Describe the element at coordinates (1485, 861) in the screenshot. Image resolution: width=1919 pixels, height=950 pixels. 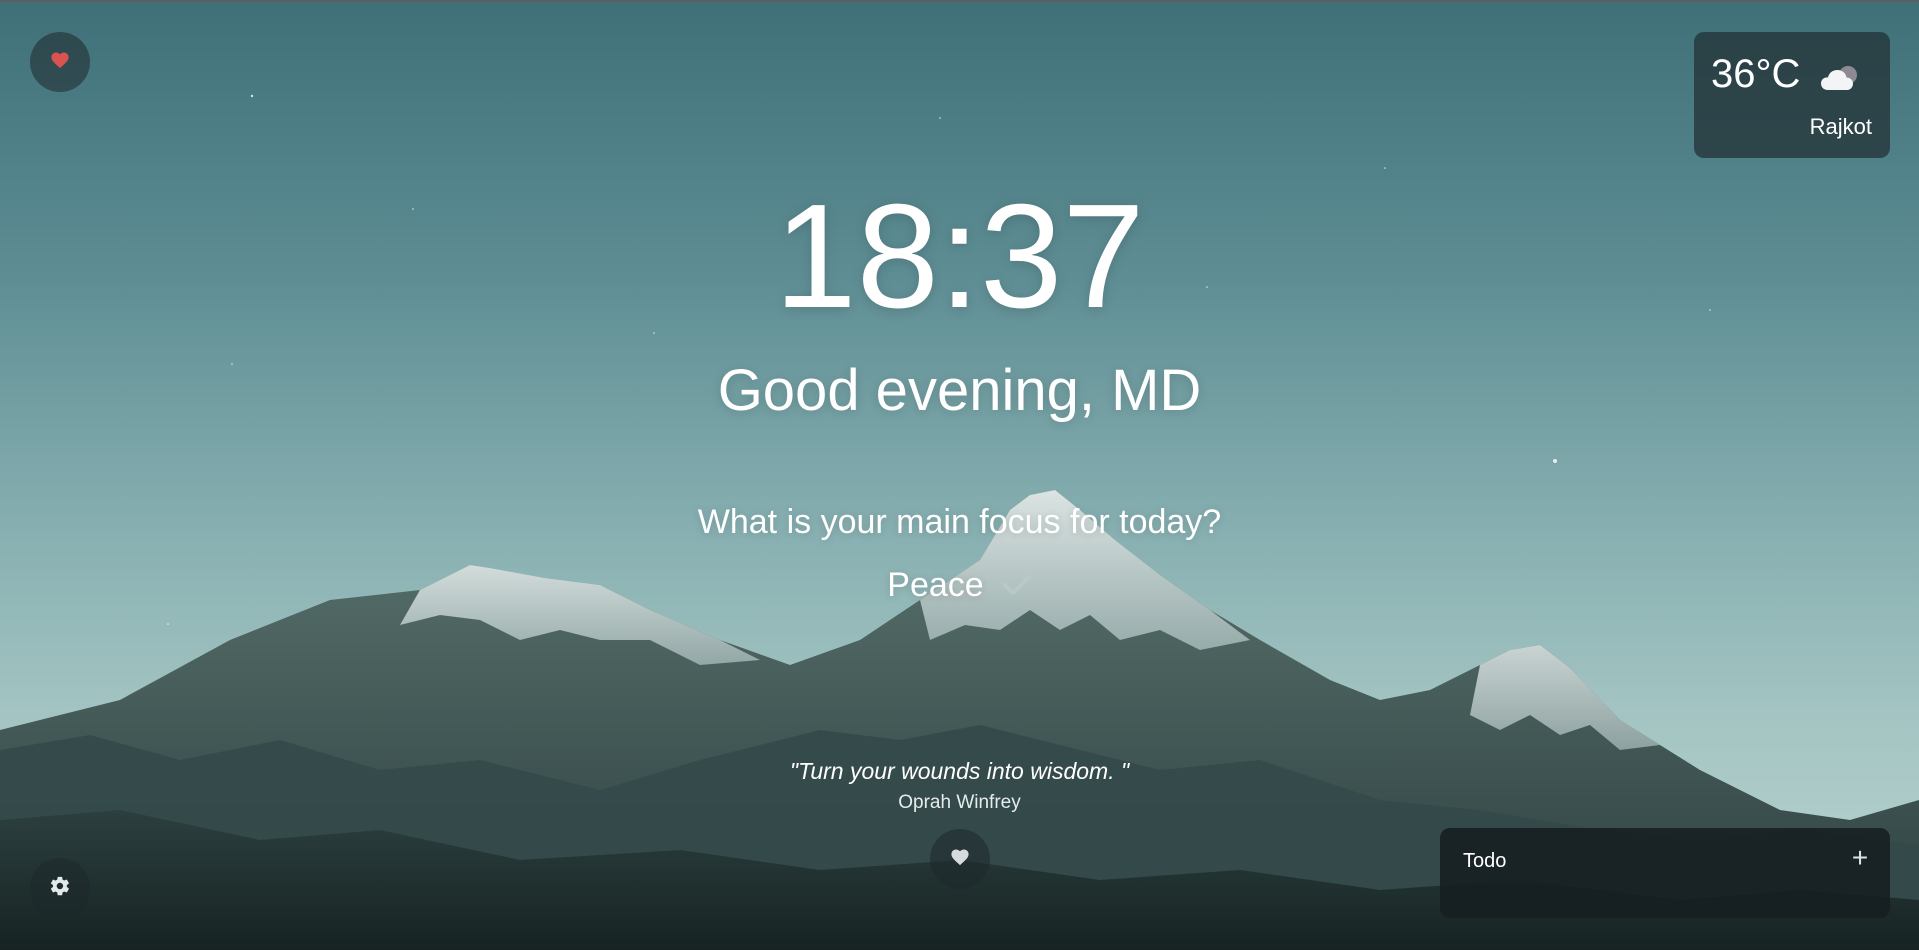
I see `todo-title: Todo` at that location.